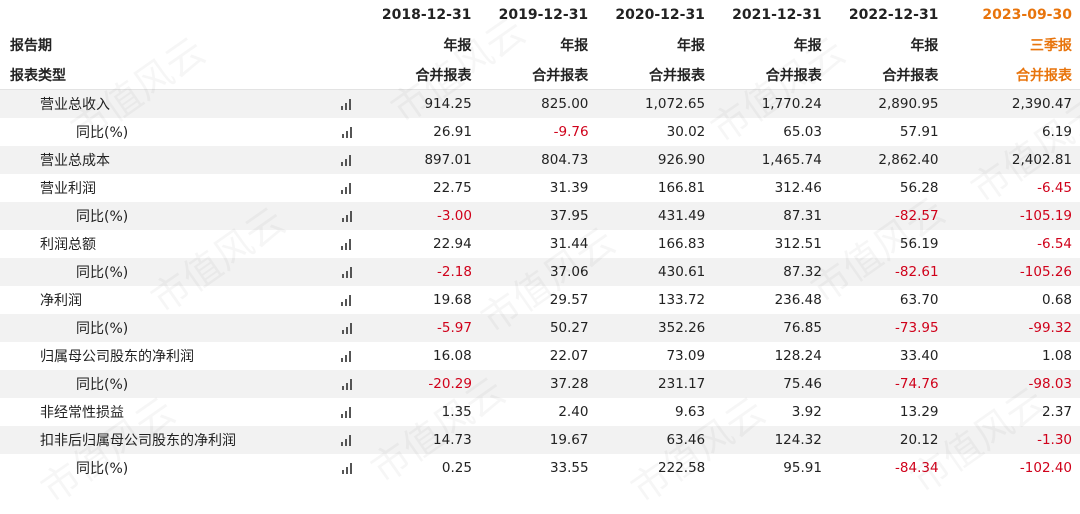  Describe the element at coordinates (565, 104) in the screenshot. I see `value-cell: 825.00` at that location.